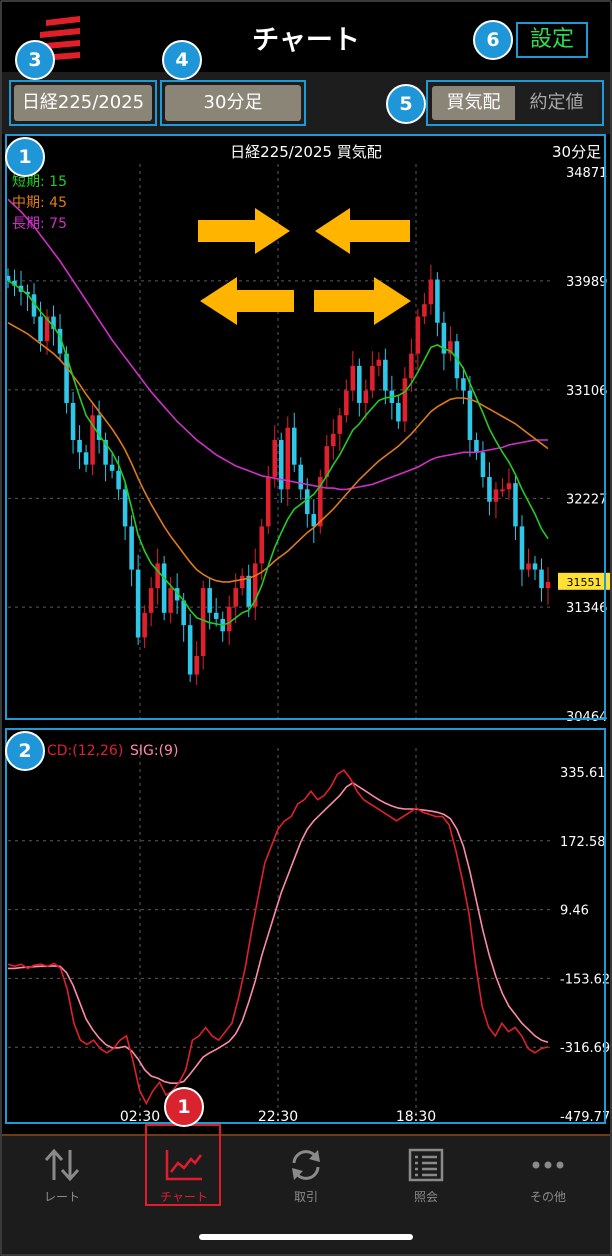 The height and width of the screenshot is (1256, 612). Describe the element at coordinates (35, 60) in the screenshot. I see `callout-badge-3: 3` at that location.